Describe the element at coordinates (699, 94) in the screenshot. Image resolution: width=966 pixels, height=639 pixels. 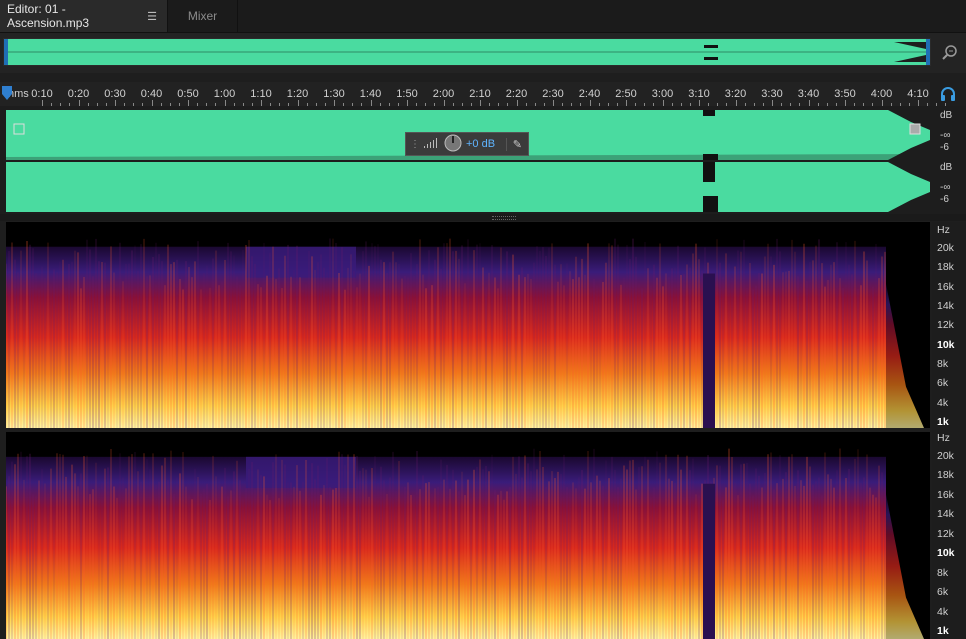
I see `ruler-tick-label: 3:10` at that location.